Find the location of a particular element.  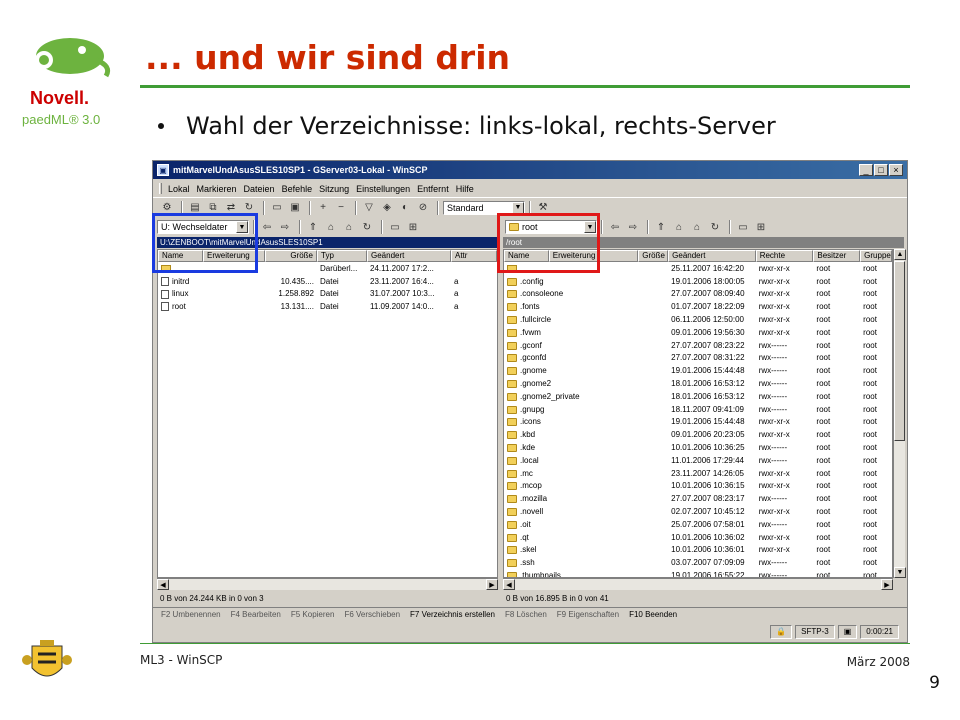

table-row: .kbd 09.01.2006 20:23:05 rwxr-xr-x root root is located at coordinates (698, 434).